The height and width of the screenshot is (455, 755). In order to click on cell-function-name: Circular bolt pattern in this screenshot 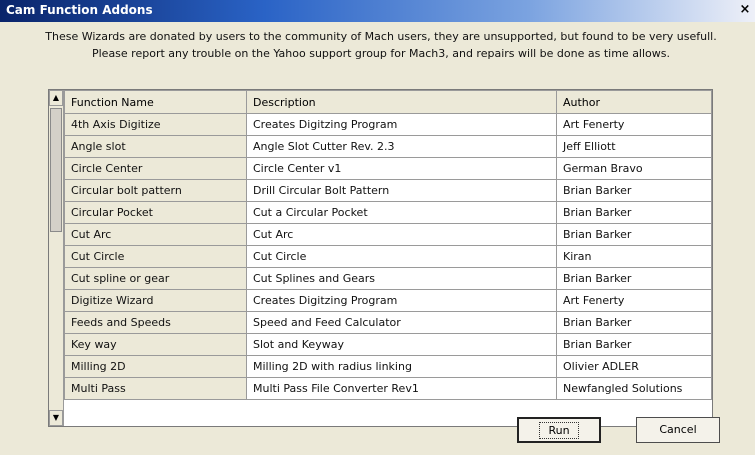, I will do `click(155, 190)`.